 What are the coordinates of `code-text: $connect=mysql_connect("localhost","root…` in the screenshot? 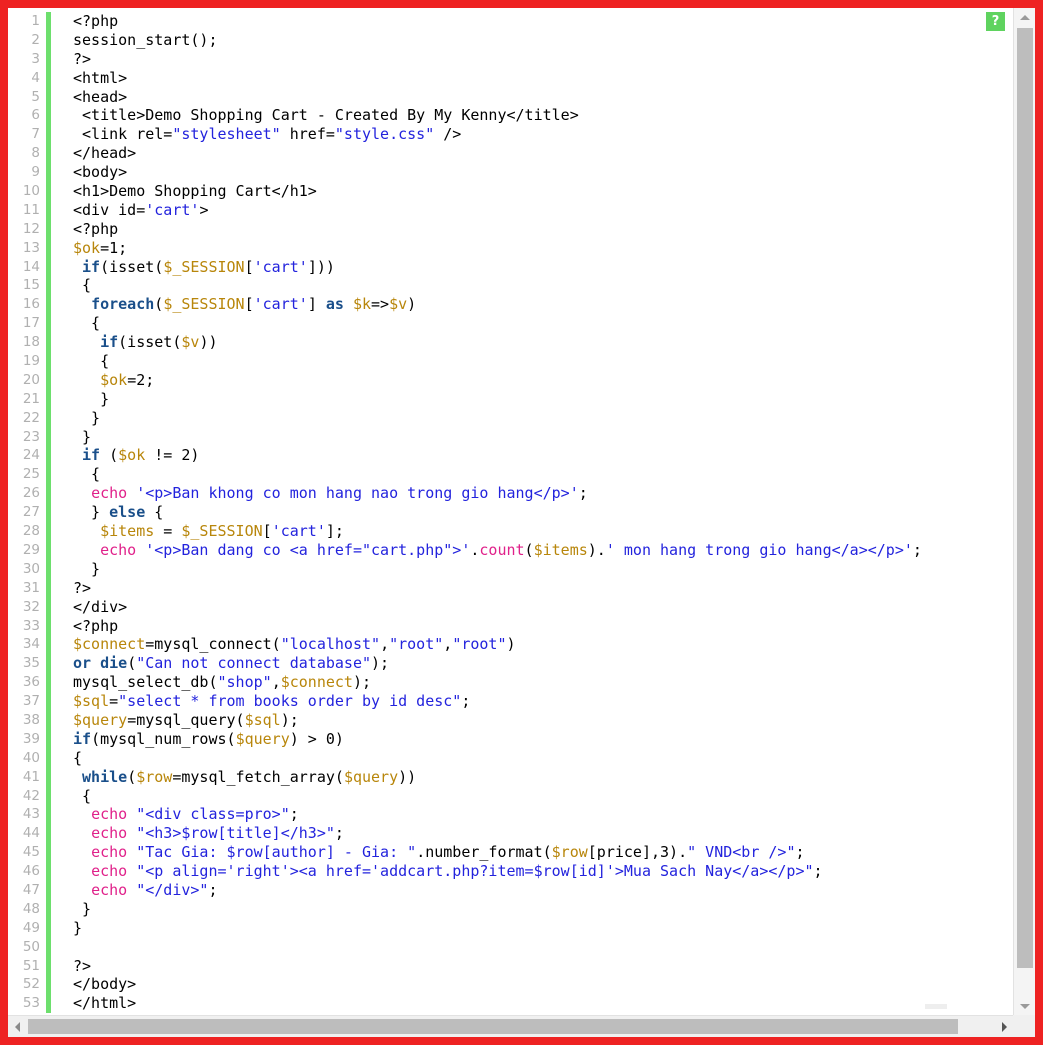 It's located at (532, 644).